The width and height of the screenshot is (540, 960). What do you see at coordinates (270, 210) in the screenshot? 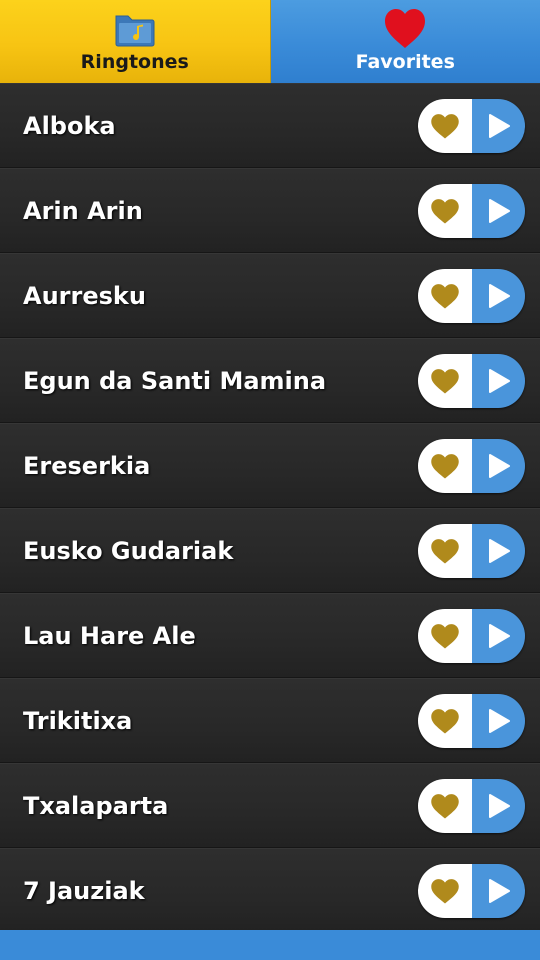
I see `list-item: Arin Arin` at bounding box center [270, 210].